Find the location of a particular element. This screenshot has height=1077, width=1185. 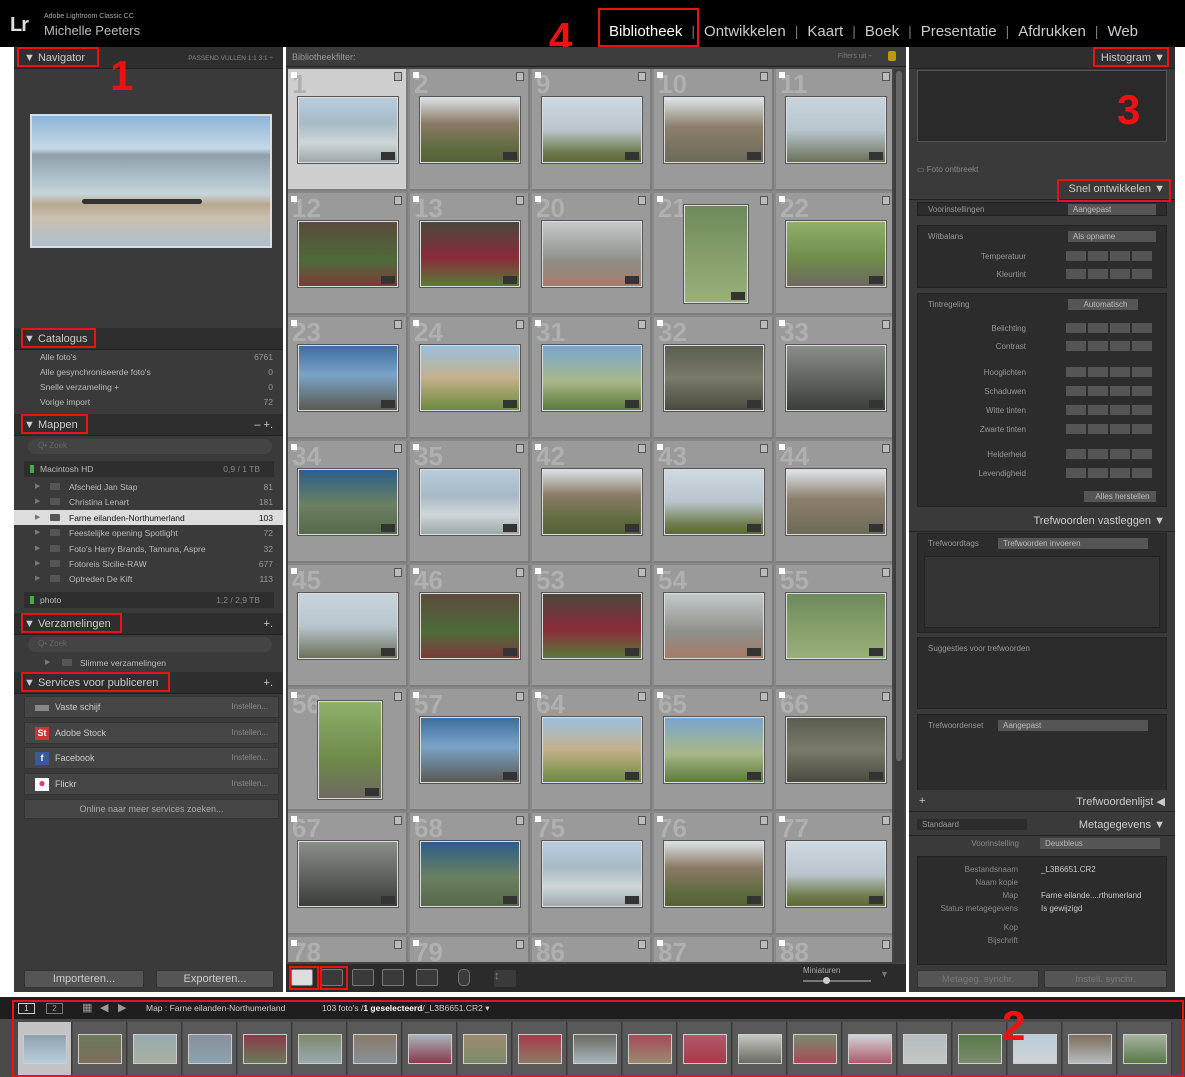

catalog-item: Alle foto's 6761 is located at coordinates (148, 356).